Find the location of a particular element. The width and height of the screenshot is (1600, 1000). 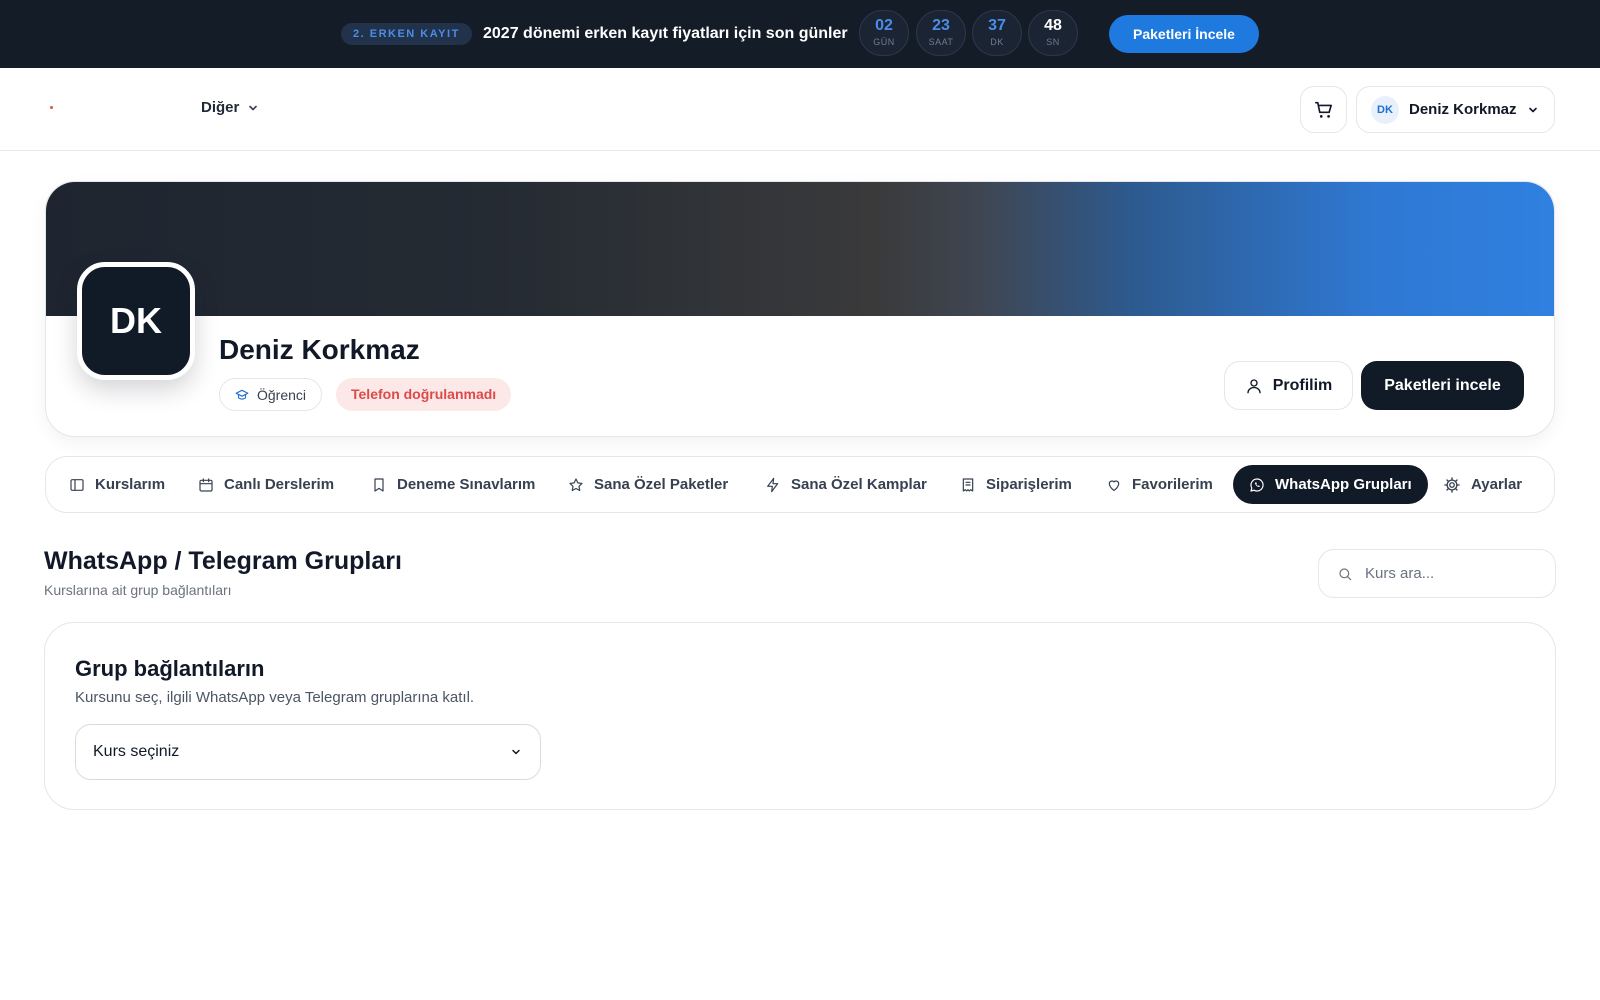

profile-cover is located at coordinates (800, 249).